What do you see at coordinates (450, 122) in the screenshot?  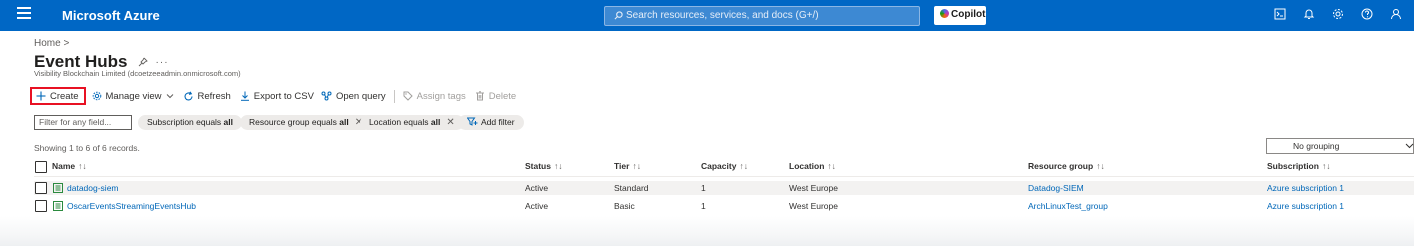 I see `close-icon: ✕` at bounding box center [450, 122].